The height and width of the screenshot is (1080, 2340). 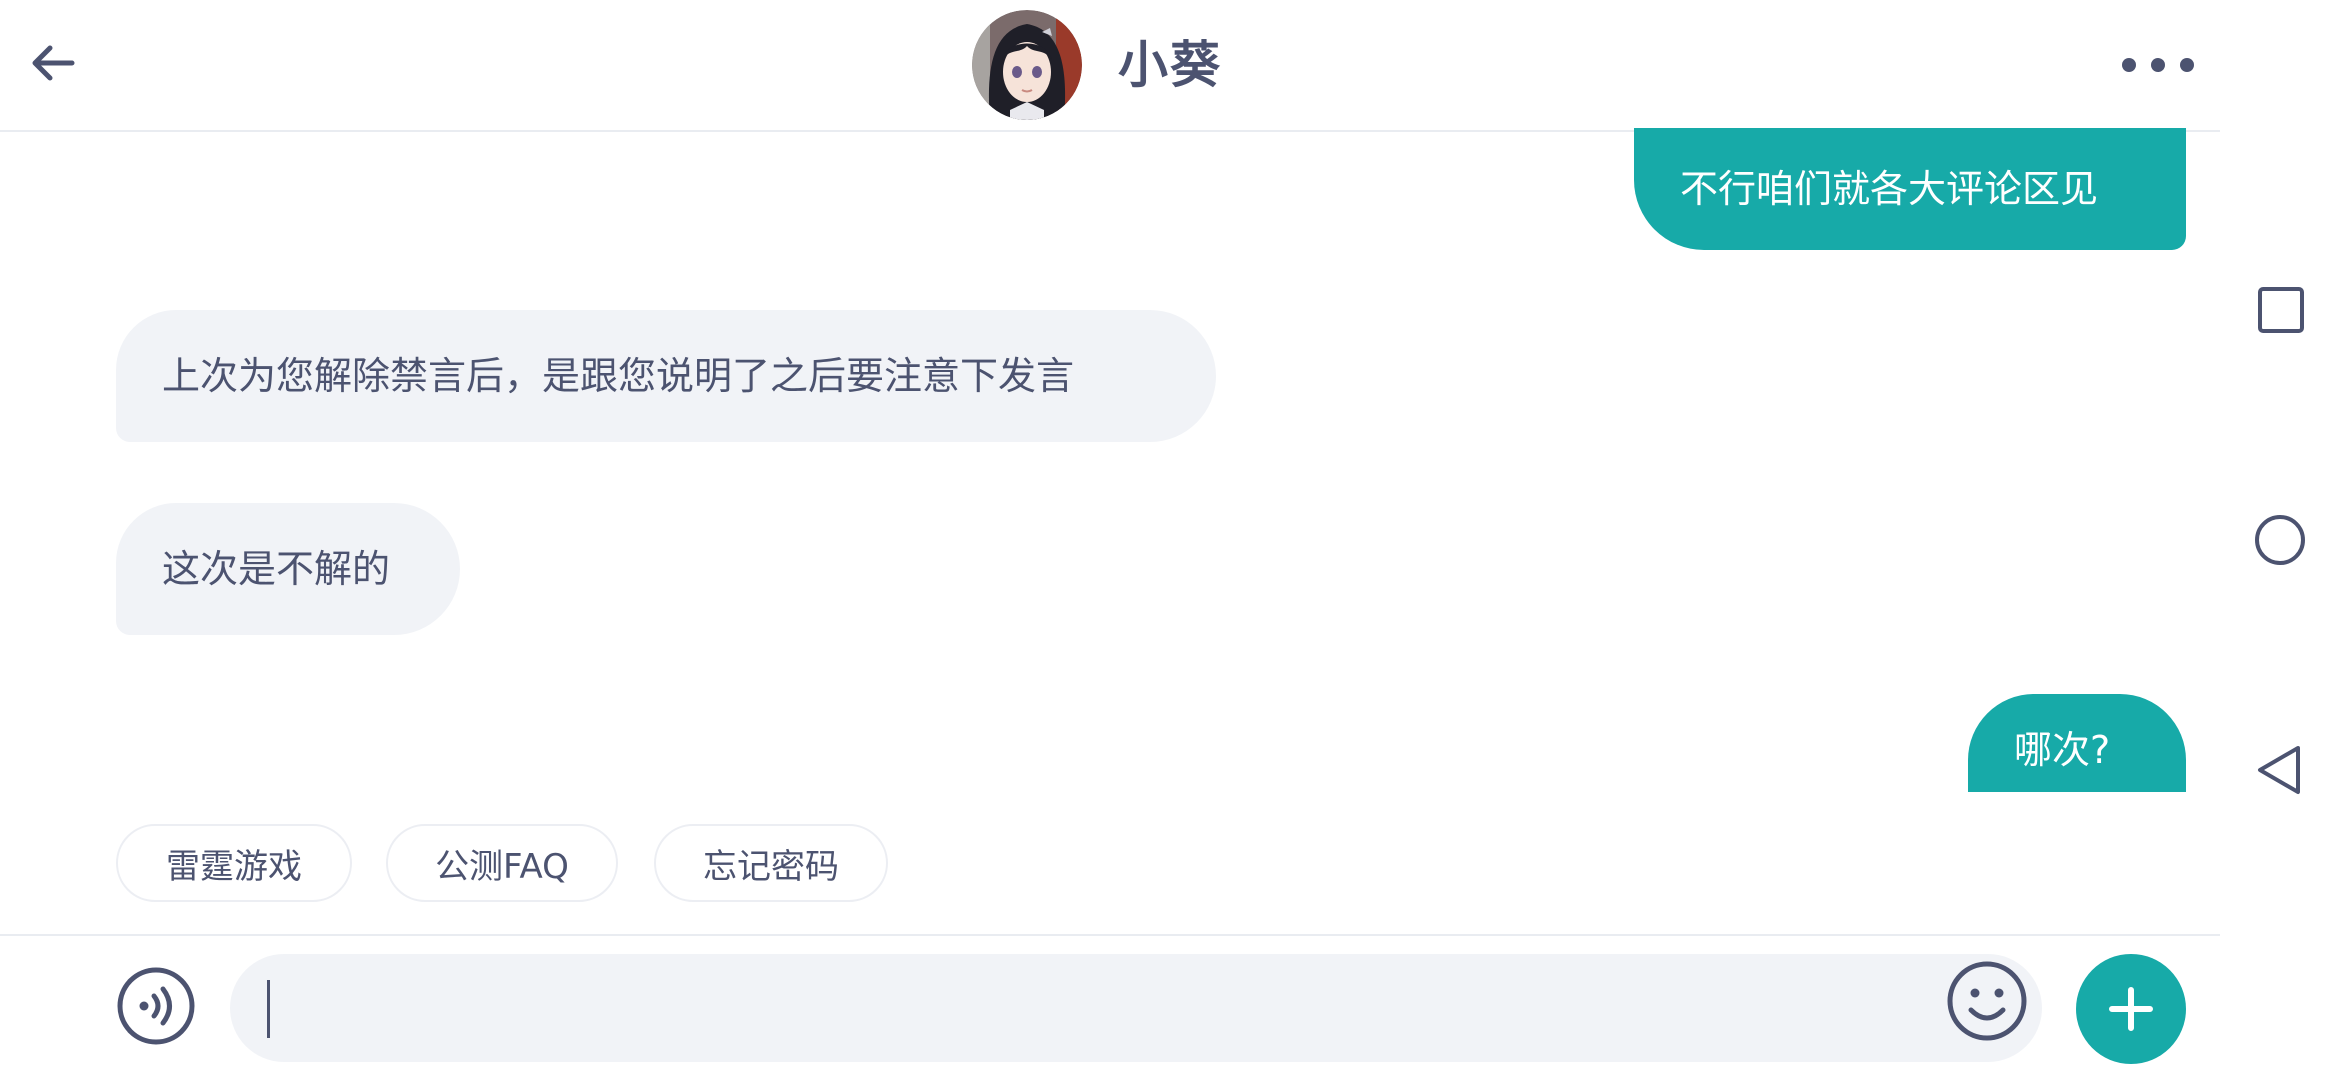 What do you see at coordinates (234, 863) in the screenshot?
I see `quick-reply-chip: 雷霆游戏` at bounding box center [234, 863].